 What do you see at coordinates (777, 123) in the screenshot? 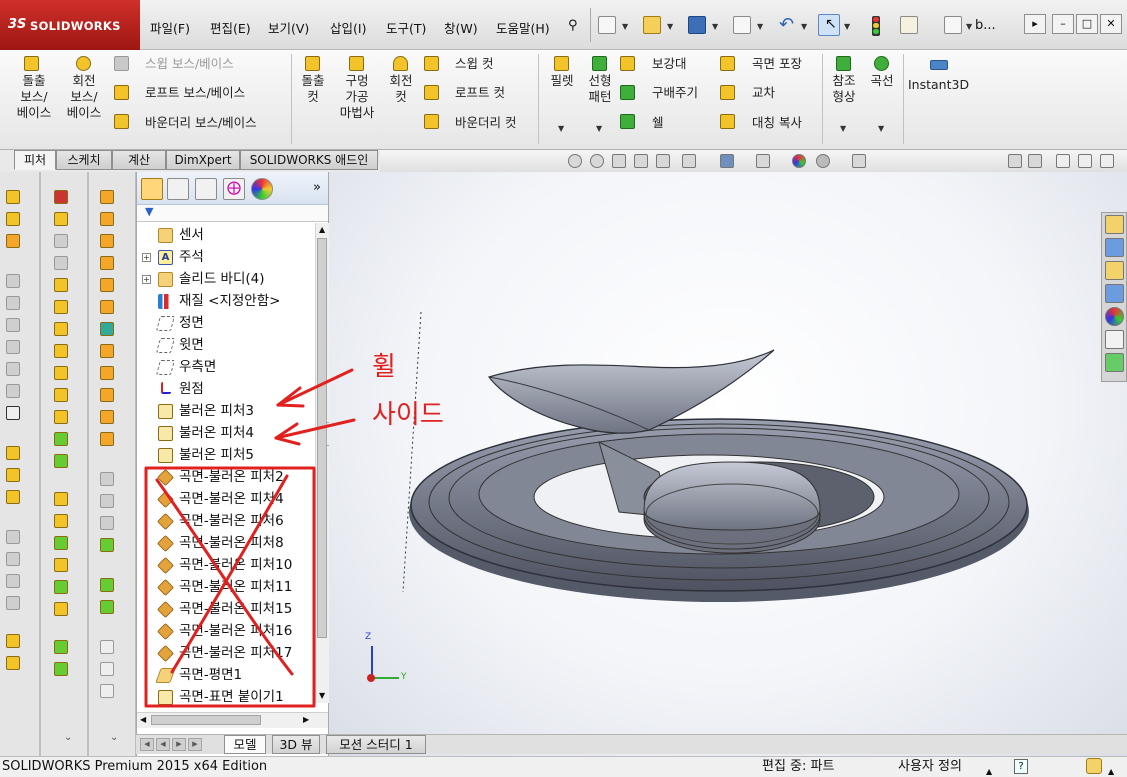
I see `mirror-button: 대칭 복사` at bounding box center [777, 123].